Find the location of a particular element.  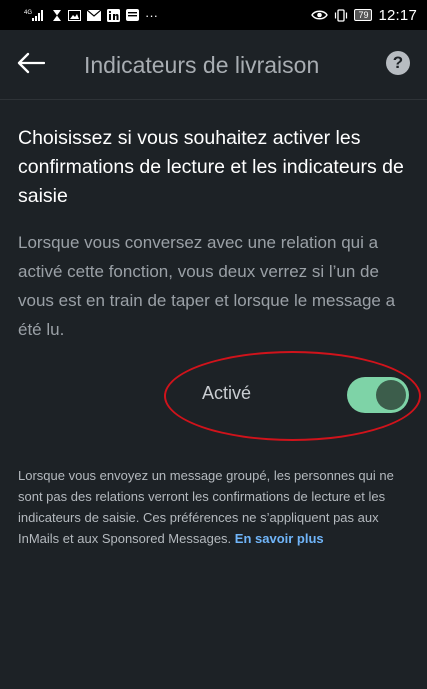

page-title: Indicateurs de livraison is located at coordinates (202, 65).